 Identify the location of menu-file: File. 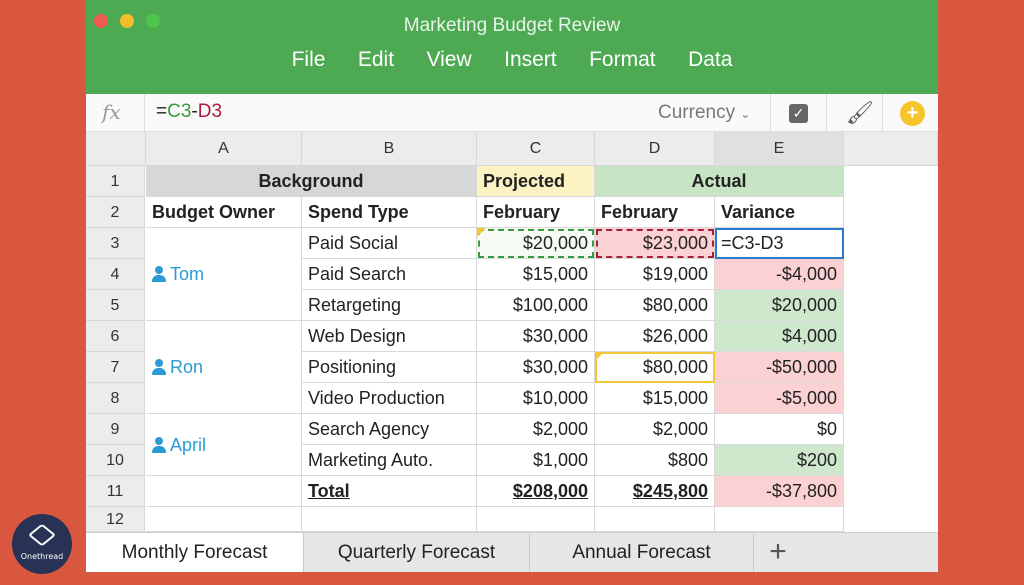
(309, 60).